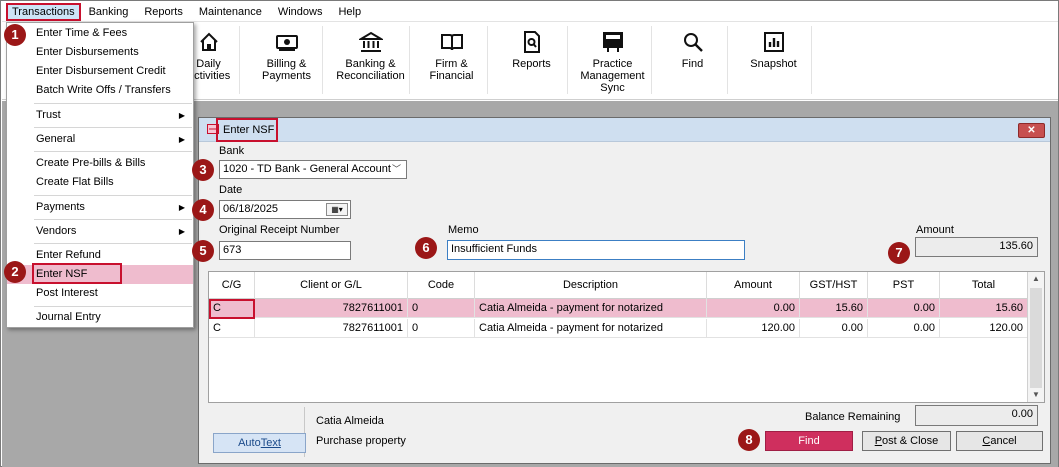 The width and height of the screenshot is (1059, 467). Describe the element at coordinates (441, 285) in the screenshot. I see `column-header-code: Code` at that location.